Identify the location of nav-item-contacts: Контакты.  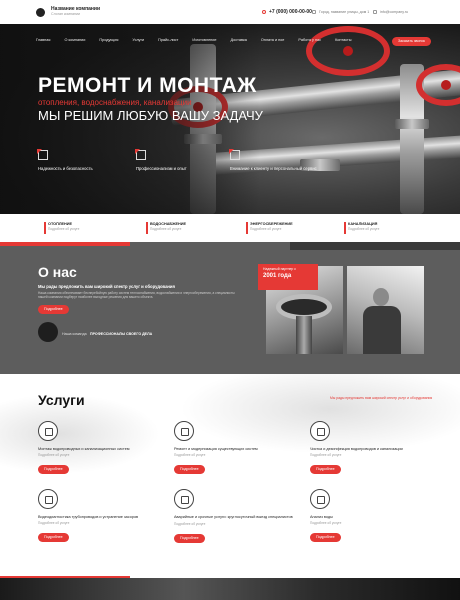
(343, 40).